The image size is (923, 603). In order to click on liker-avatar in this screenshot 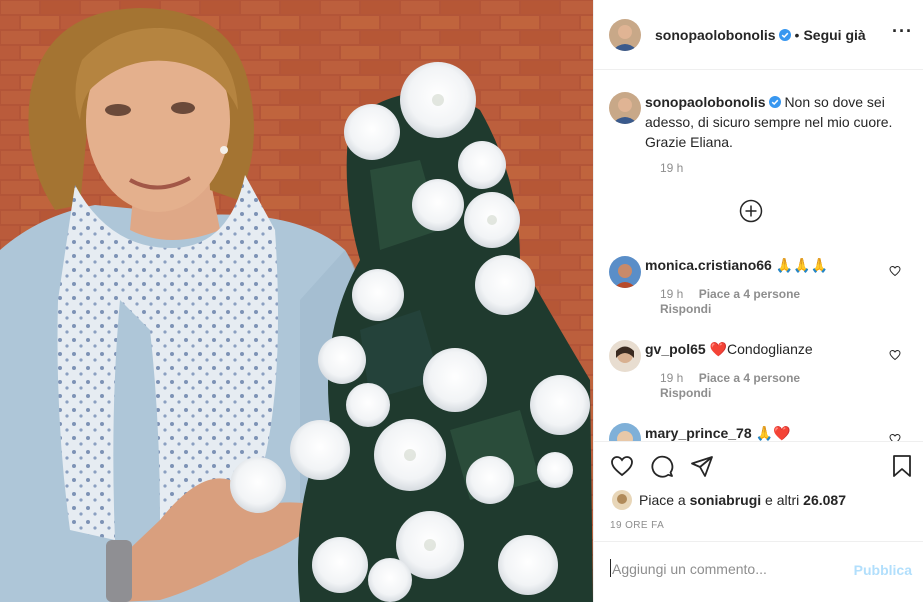, I will do `click(622, 500)`.